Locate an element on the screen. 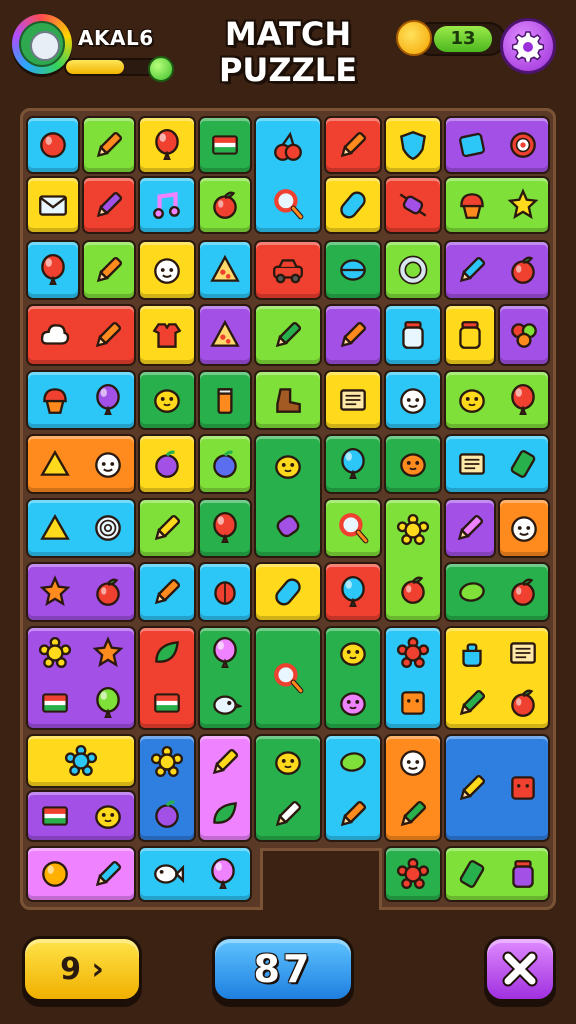 This screenshot has width=576, height=1024. cyan-gem-icon is located at coordinates (353, 270).